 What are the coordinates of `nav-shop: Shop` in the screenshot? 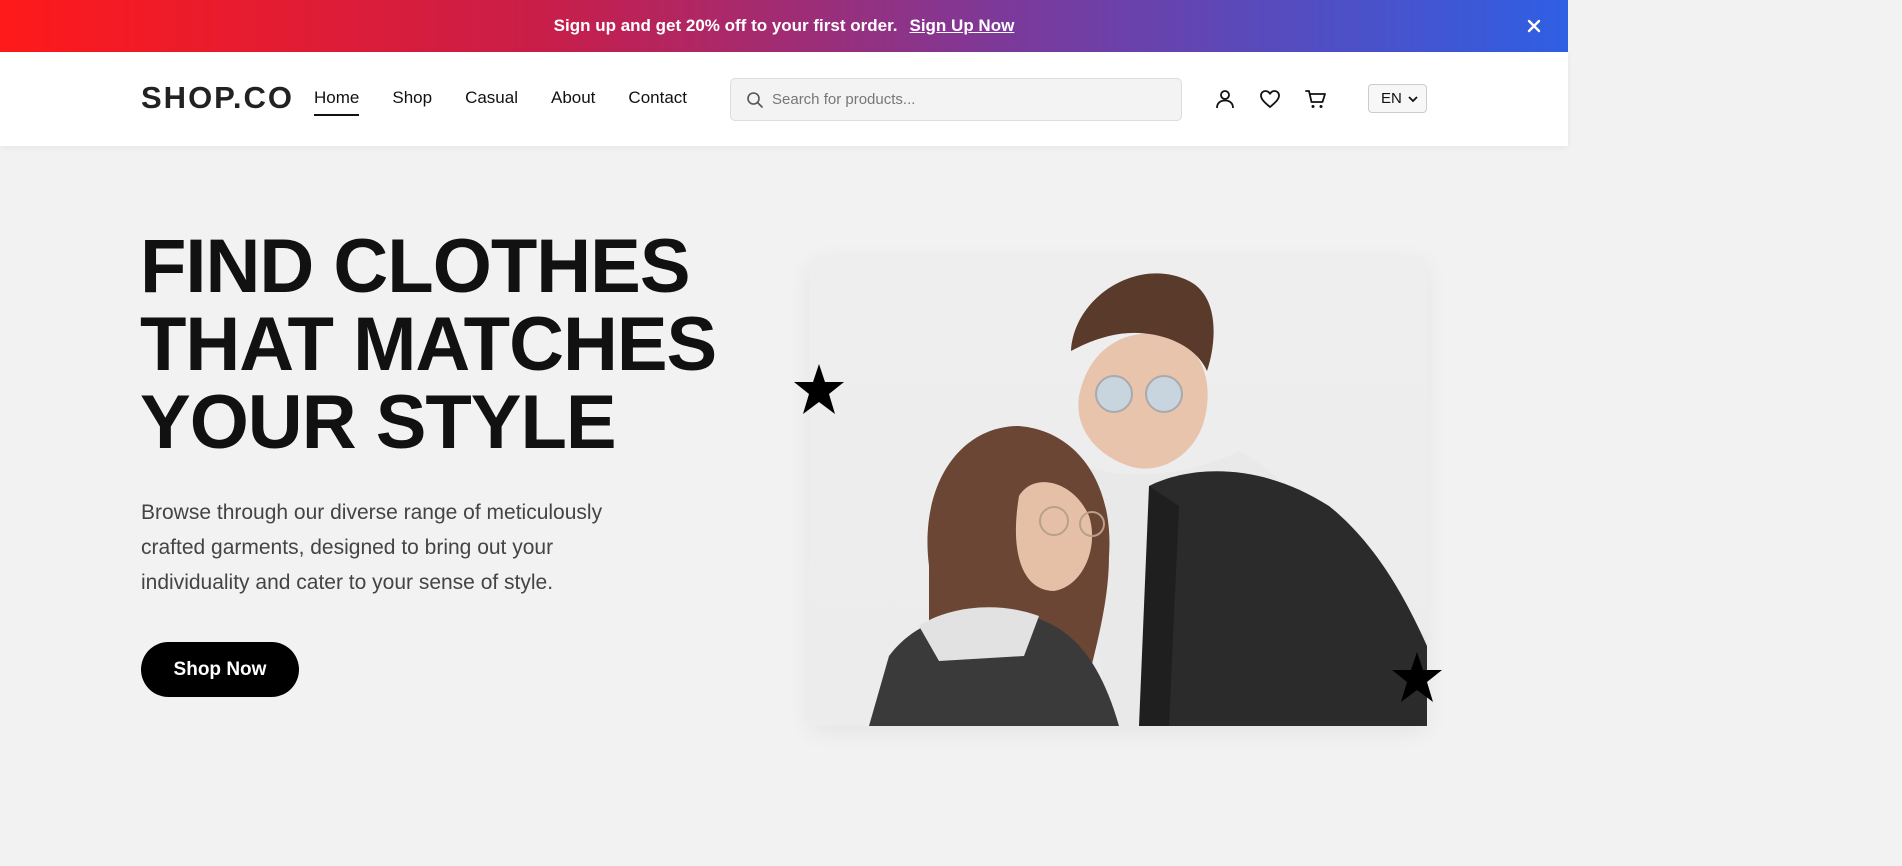 It's located at (412, 101).